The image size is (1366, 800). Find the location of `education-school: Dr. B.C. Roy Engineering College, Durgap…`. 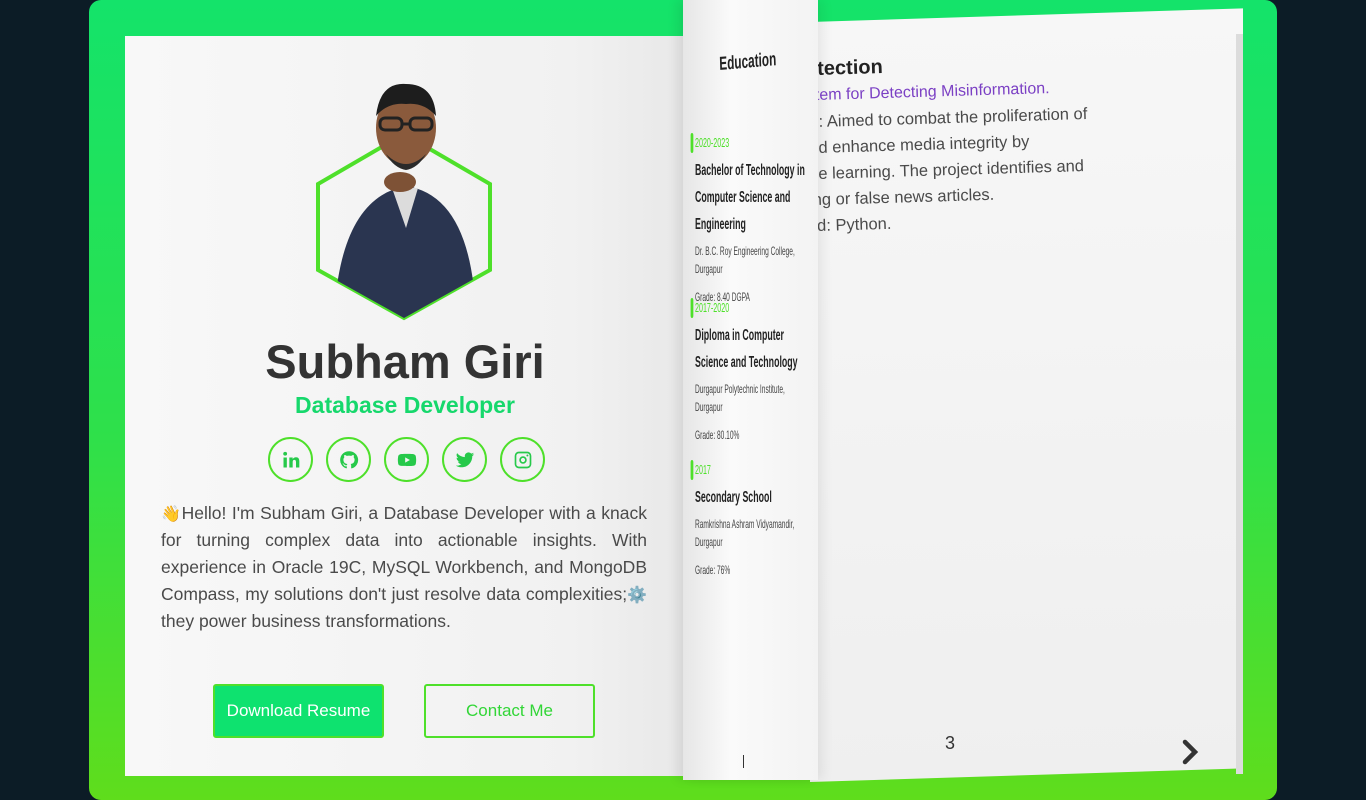

education-school: Dr. B.C. Roy Engineering College, Durgap… is located at coordinates (745, 260).